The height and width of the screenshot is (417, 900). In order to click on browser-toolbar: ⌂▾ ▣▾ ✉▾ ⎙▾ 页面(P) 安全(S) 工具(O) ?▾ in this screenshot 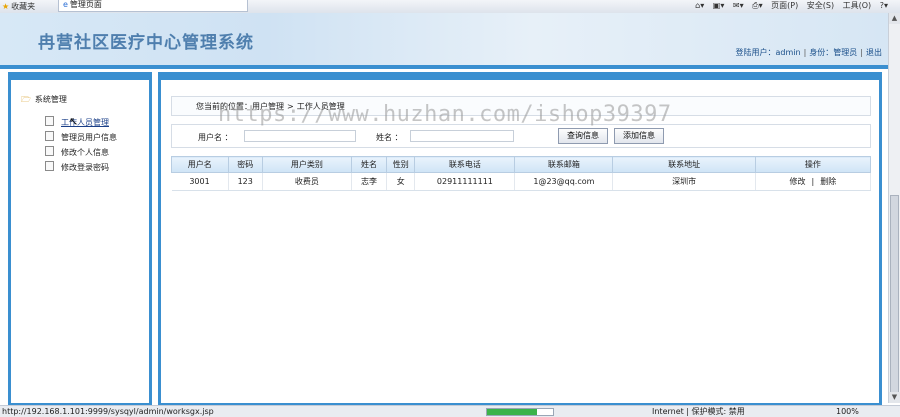, I will do `click(788, 5)`.